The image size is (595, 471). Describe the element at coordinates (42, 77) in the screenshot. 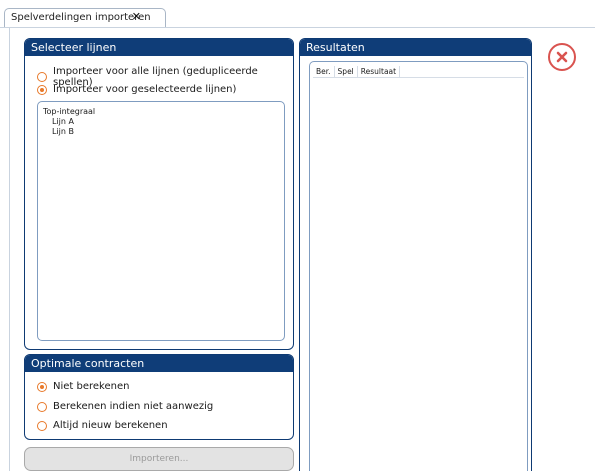

I see `radio-all-lines-indicator` at that location.